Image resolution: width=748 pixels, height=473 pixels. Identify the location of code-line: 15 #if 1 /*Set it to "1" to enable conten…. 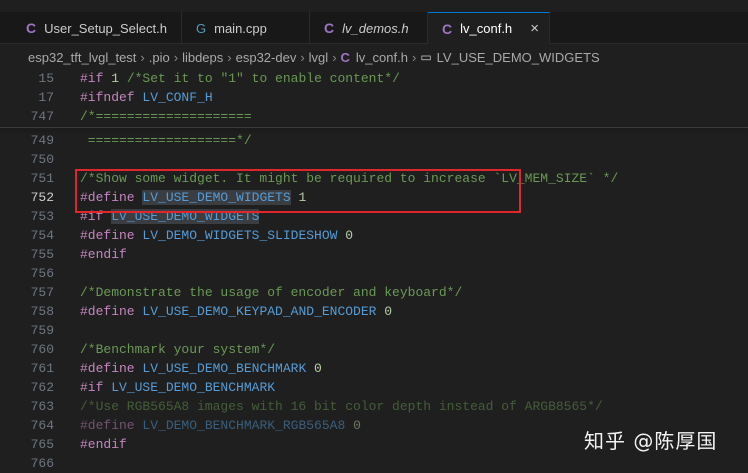
(374, 78).